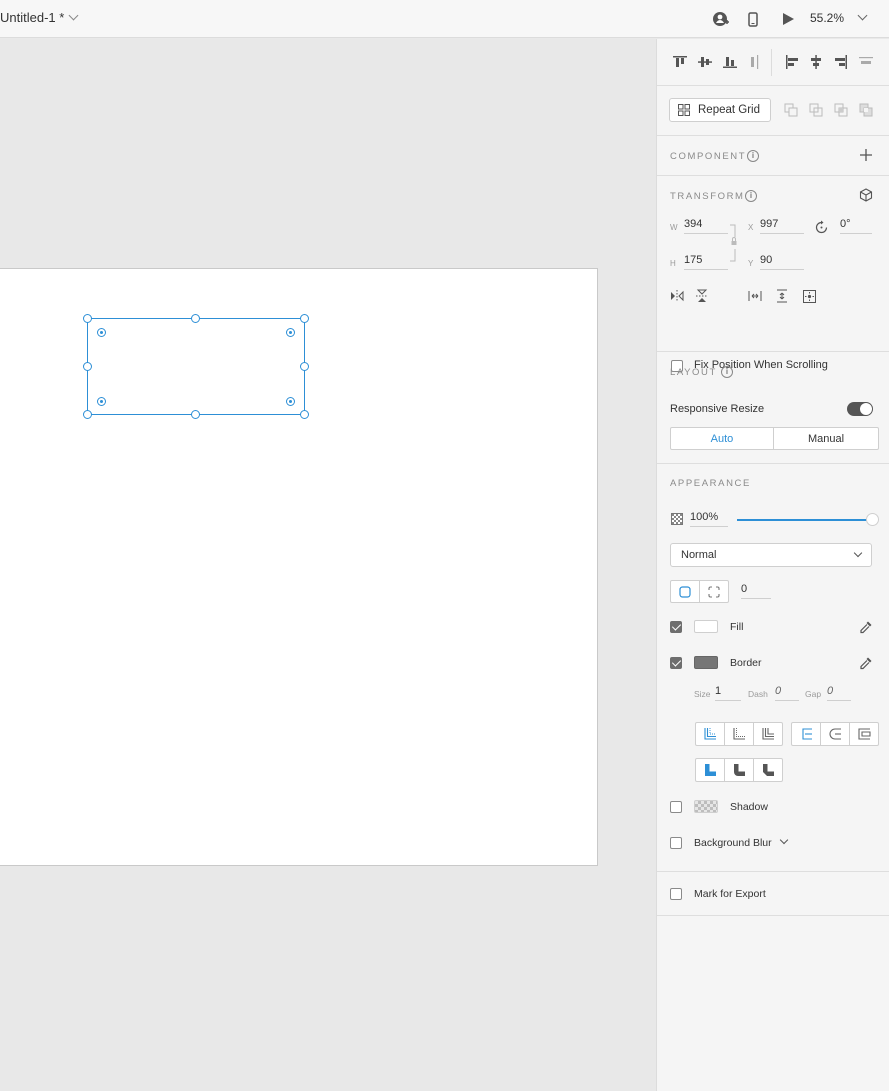 Image resolution: width=889 pixels, height=1091 pixels. Describe the element at coordinates (860, 409) in the screenshot. I see `responsive-resize-toggle` at that location.